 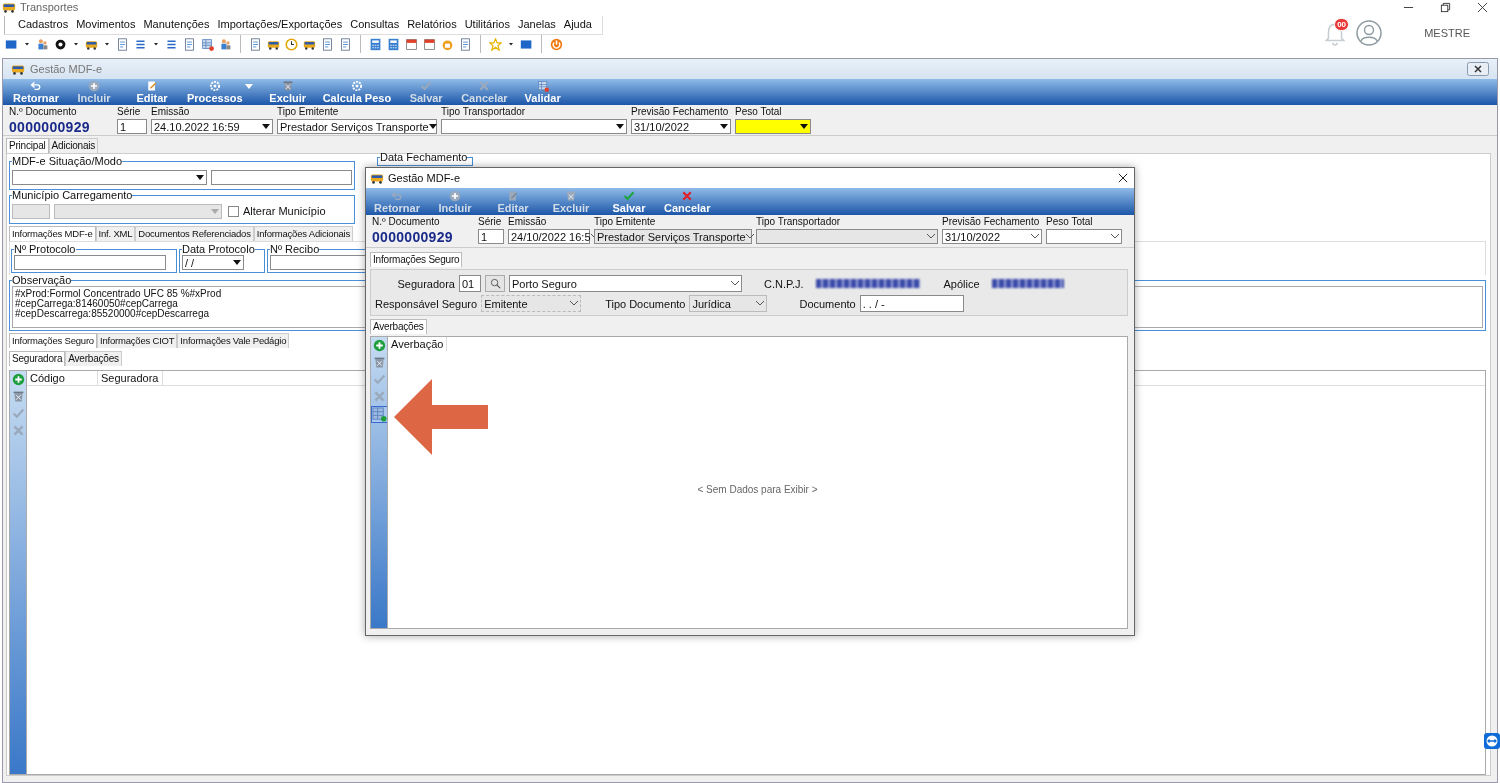 What do you see at coordinates (36, 92) in the screenshot?
I see `toolbar-button: Retornar` at bounding box center [36, 92].